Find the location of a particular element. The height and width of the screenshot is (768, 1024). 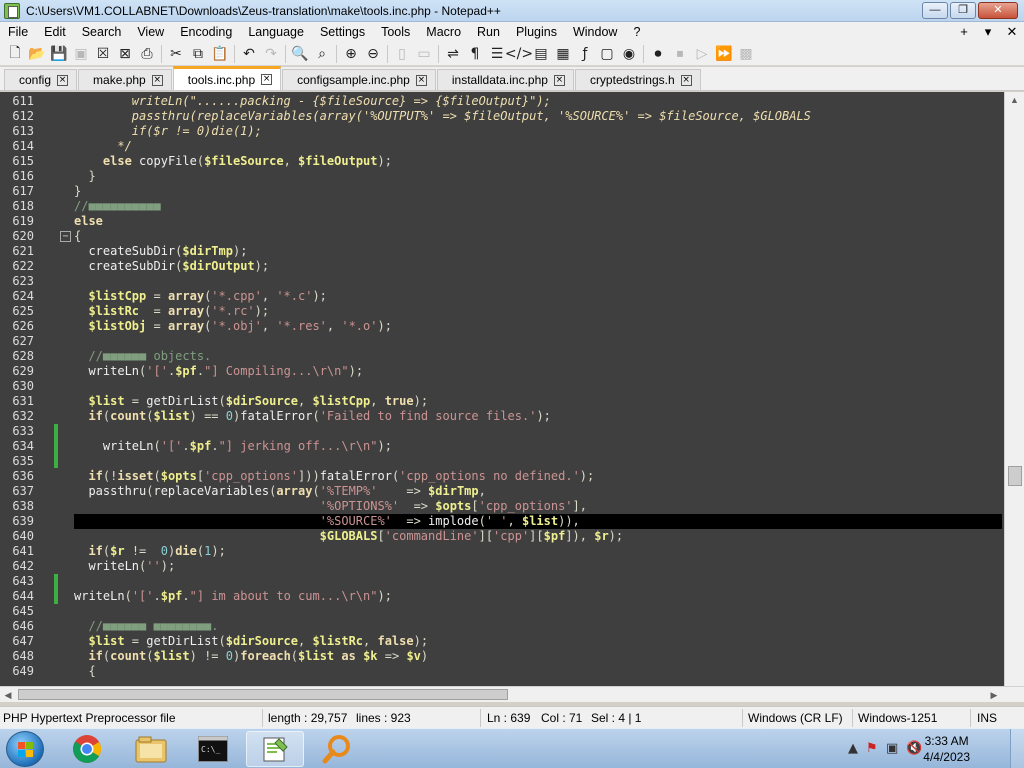

menu-file: File is located at coordinates (18, 32).